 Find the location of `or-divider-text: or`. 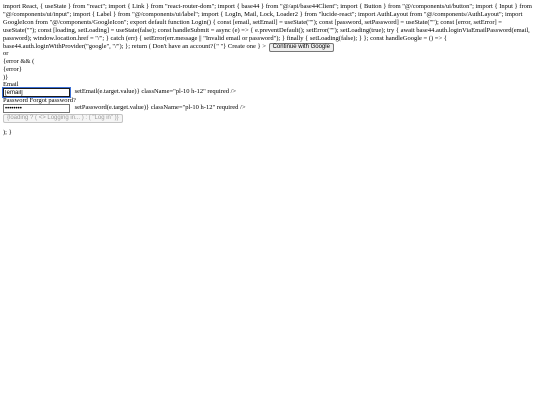

or-divider-text: or is located at coordinates (6, 53).